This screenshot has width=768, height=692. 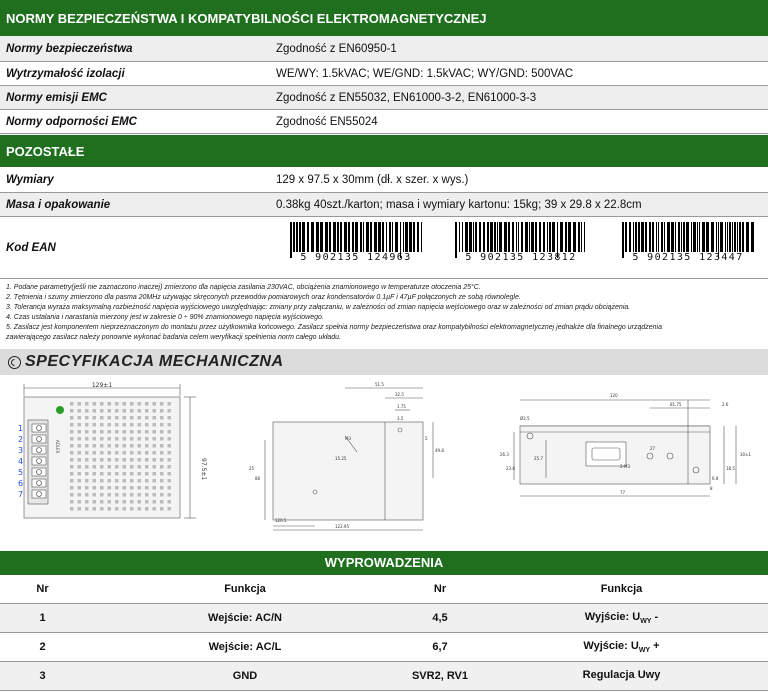 I want to click on dimension-label: 2-M3, so click(x=625, y=466).